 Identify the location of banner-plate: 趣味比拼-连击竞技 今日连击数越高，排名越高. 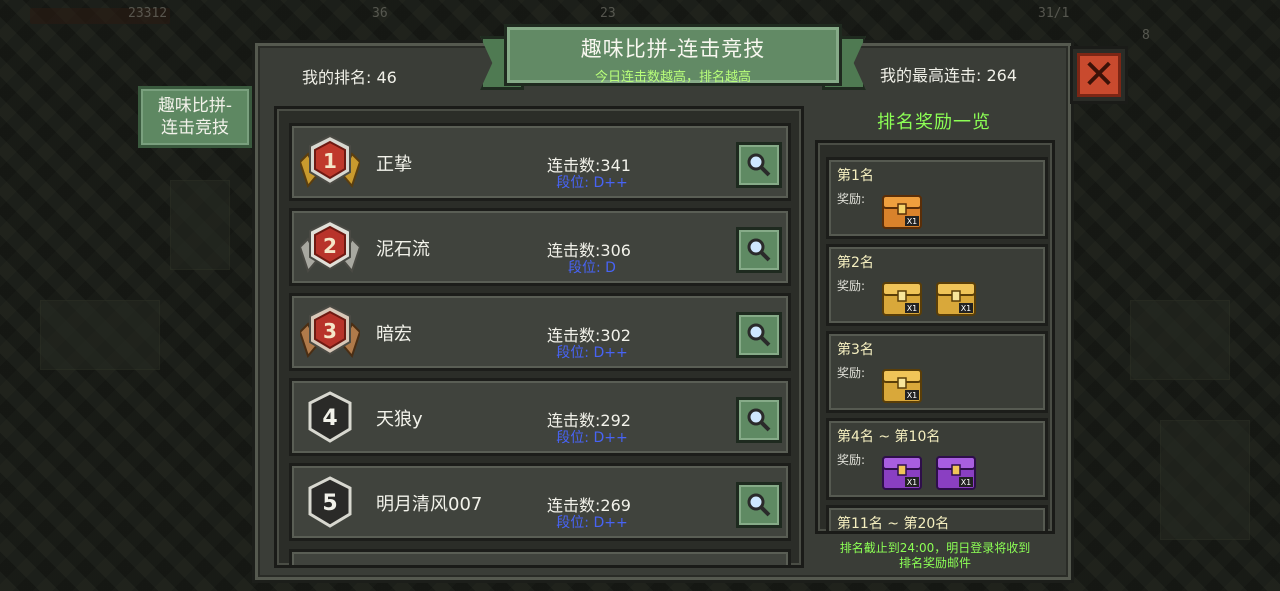
(673, 55).